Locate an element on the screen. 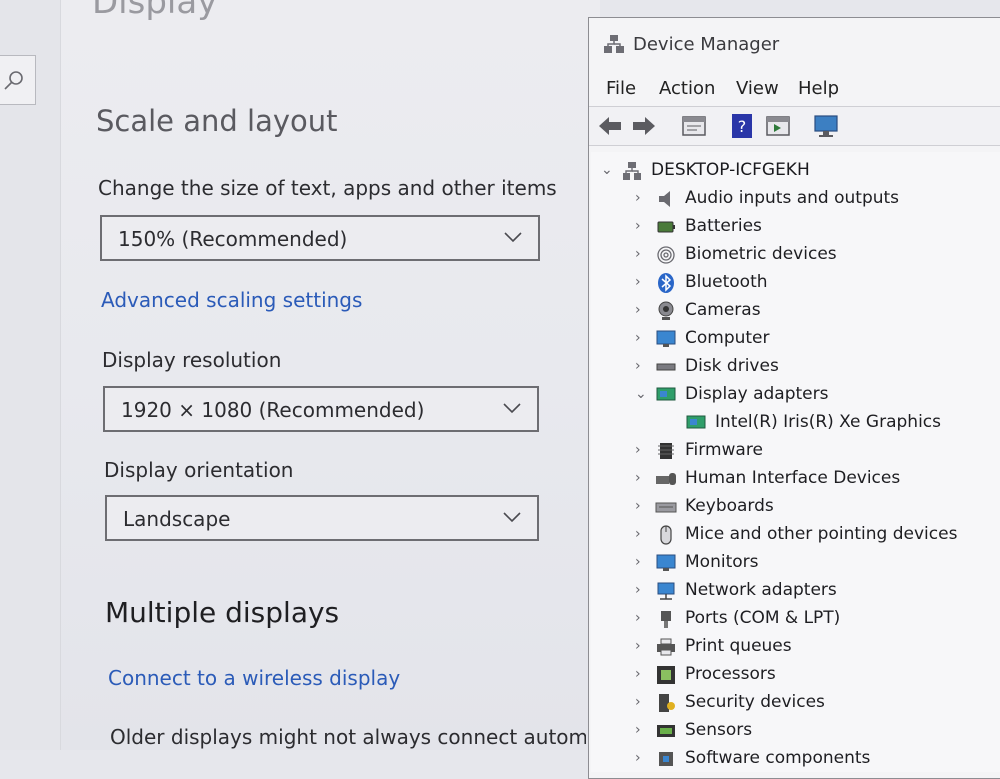 Image resolution: width=1000 pixels, height=779 pixels. resolution-value: 1920 × 1080 (Recommended) is located at coordinates (273, 410).